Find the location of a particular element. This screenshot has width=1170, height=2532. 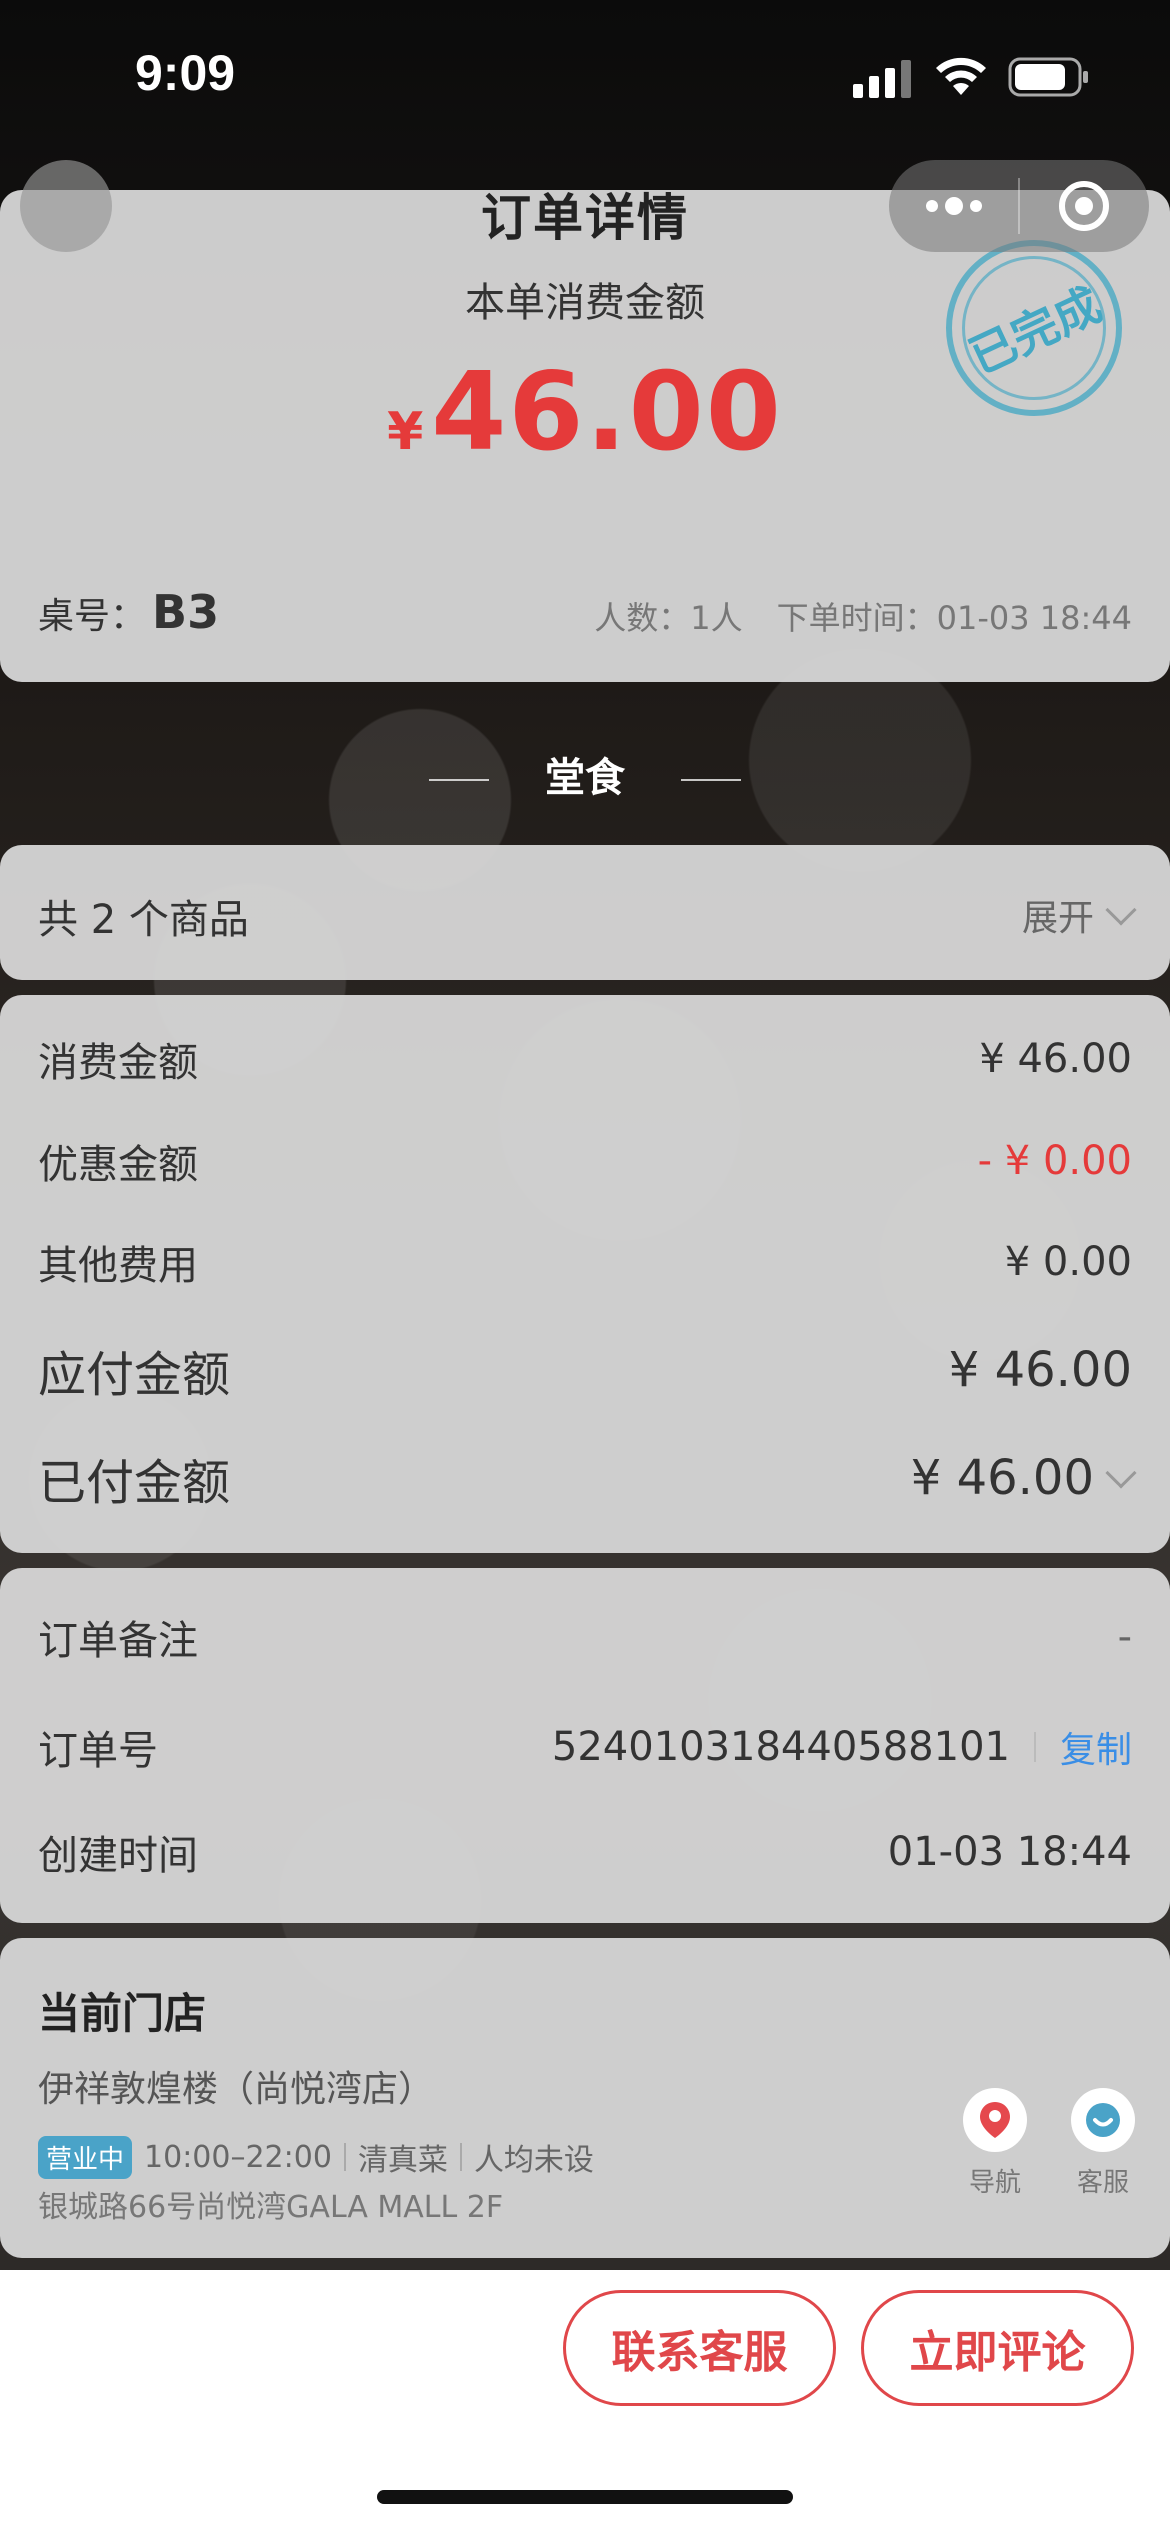

amount-value: 46.00 is located at coordinates (607, 412).